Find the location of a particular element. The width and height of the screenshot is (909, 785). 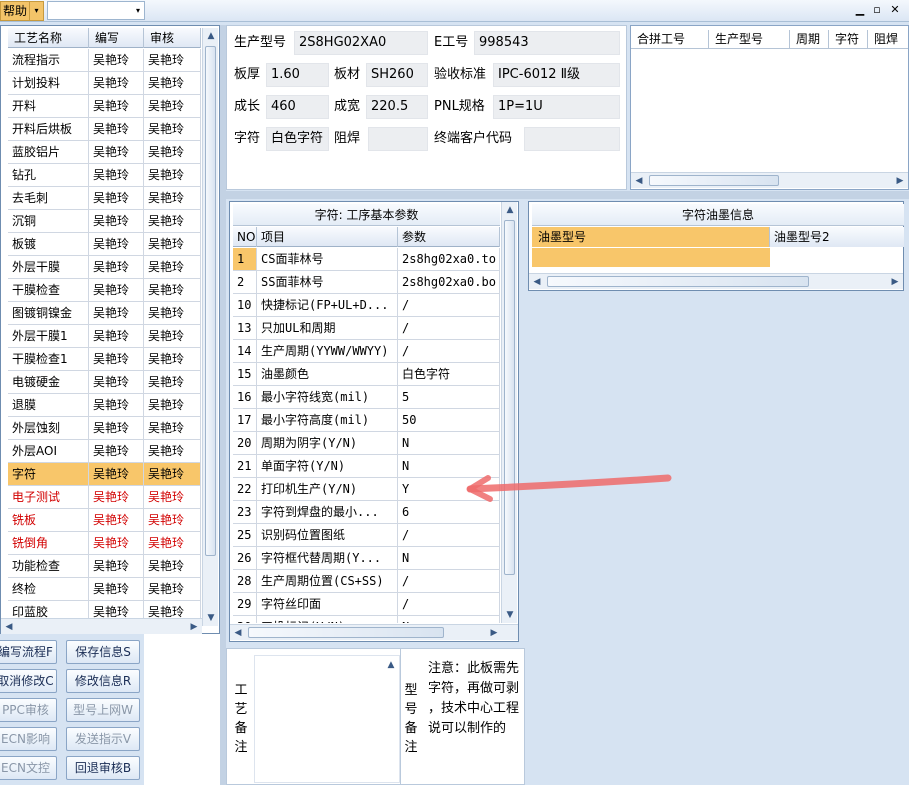

model-online-button: 型号上网W is located at coordinates (103, 710).